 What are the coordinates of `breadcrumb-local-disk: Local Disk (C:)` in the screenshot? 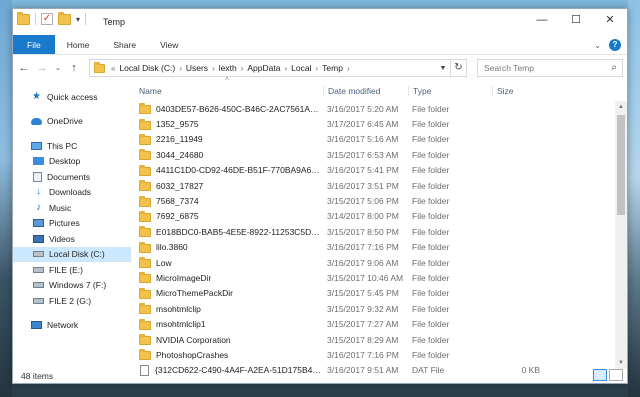 It's located at (147, 68).